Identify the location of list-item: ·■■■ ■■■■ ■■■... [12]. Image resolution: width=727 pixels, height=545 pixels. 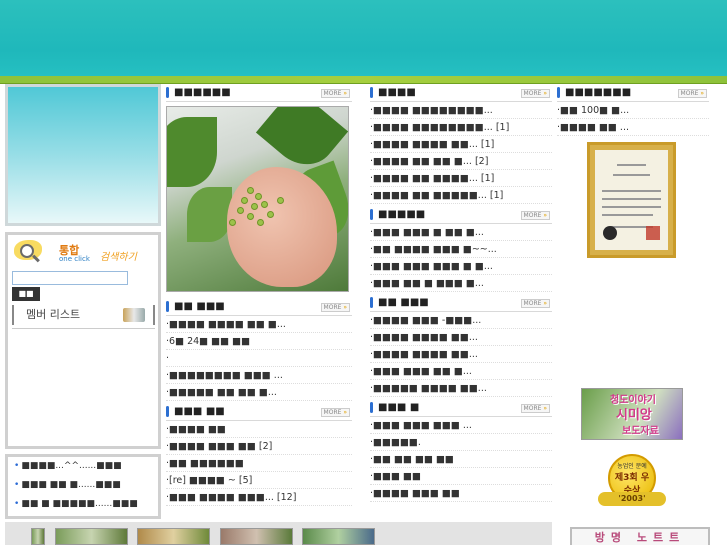
(259, 497).